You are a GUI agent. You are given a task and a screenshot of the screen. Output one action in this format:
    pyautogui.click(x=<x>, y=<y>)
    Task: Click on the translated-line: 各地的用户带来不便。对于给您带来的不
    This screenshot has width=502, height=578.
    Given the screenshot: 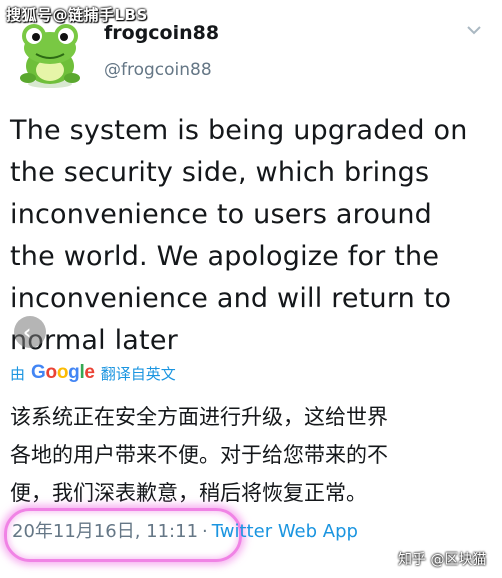 What is the action you would take?
    pyautogui.click(x=199, y=455)
    